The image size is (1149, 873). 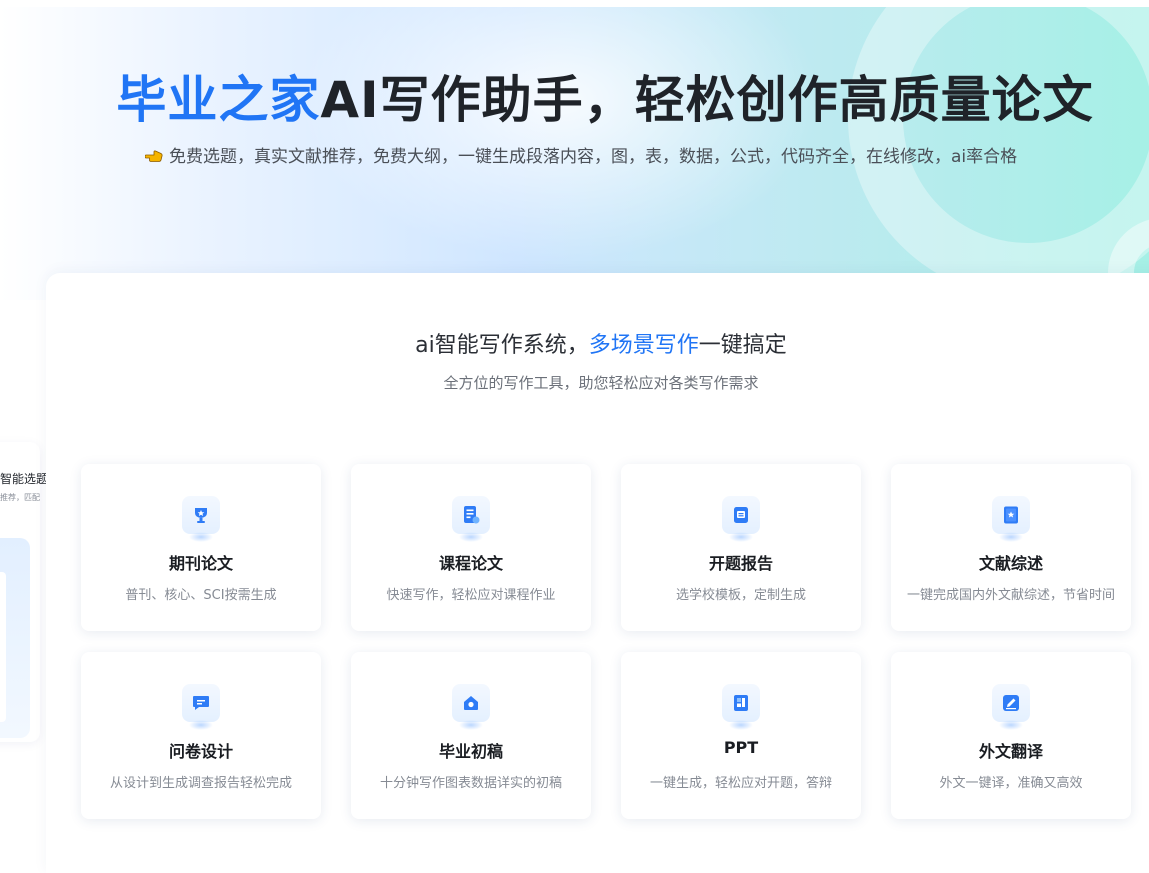 What do you see at coordinates (741, 707) in the screenshot?
I see `presentation-icon` at bounding box center [741, 707].